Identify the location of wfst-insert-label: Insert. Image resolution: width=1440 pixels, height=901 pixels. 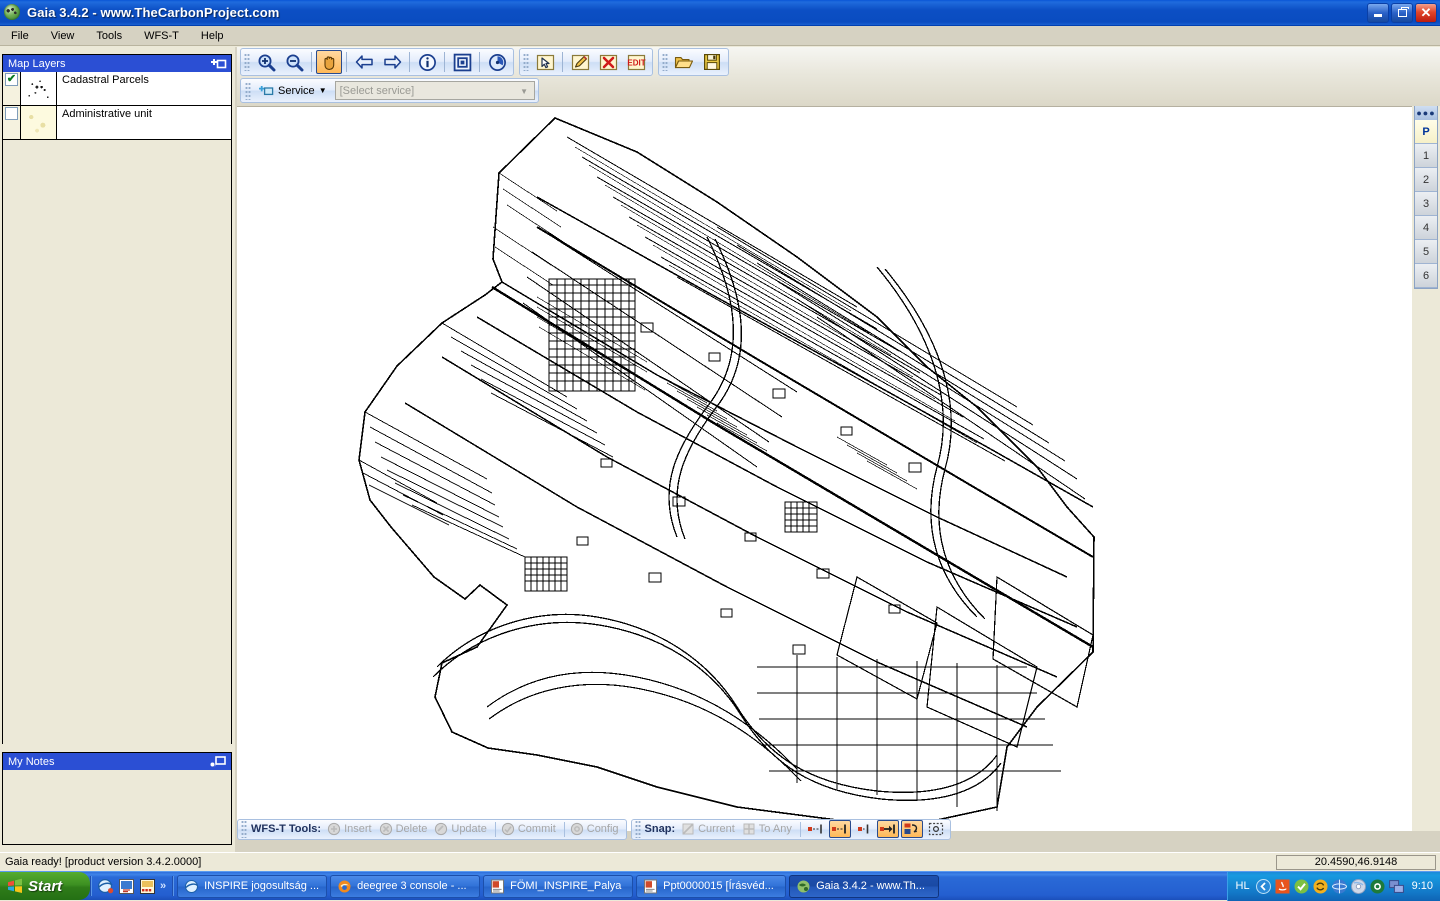
(358, 829).